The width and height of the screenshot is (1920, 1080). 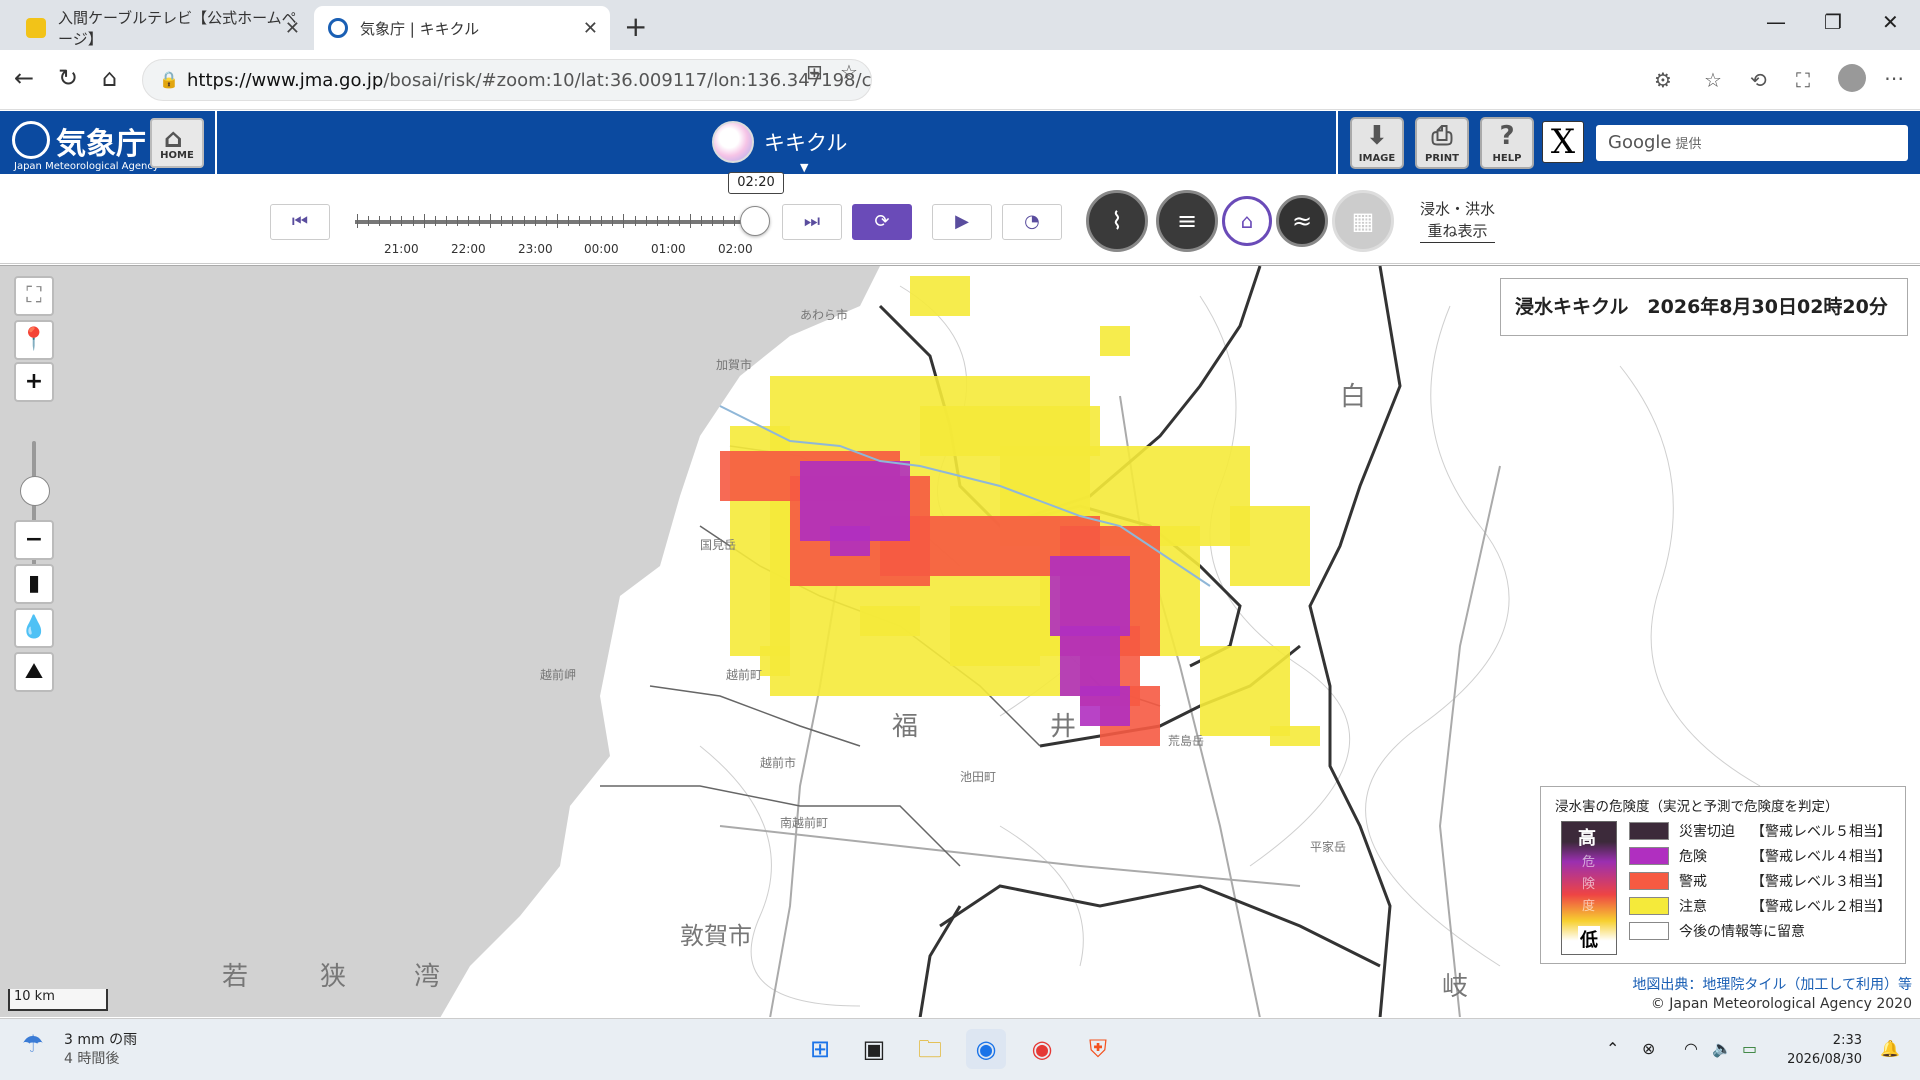 I want to click on last-frame-button: ⏭, so click(x=812, y=222).